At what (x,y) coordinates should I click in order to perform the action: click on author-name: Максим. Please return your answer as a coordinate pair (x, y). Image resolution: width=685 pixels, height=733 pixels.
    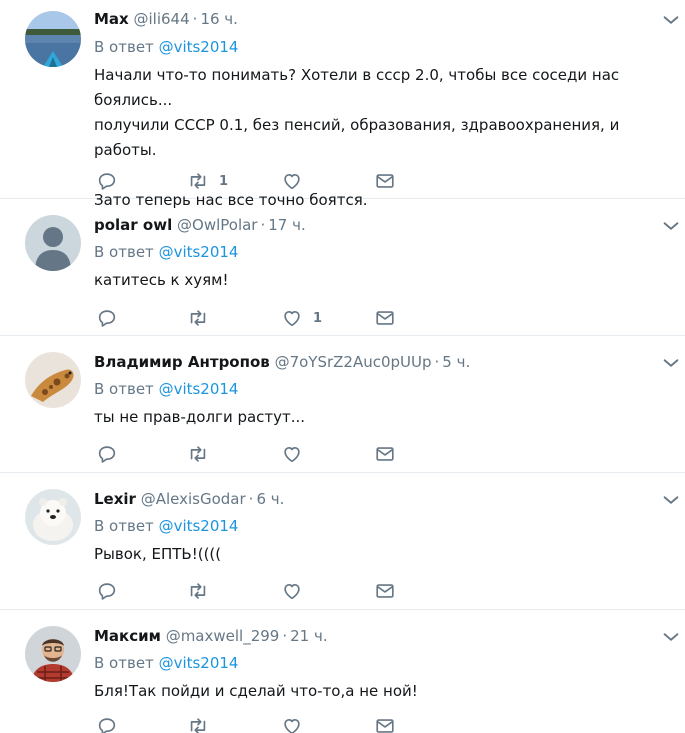
    Looking at the image, I should click on (127, 636).